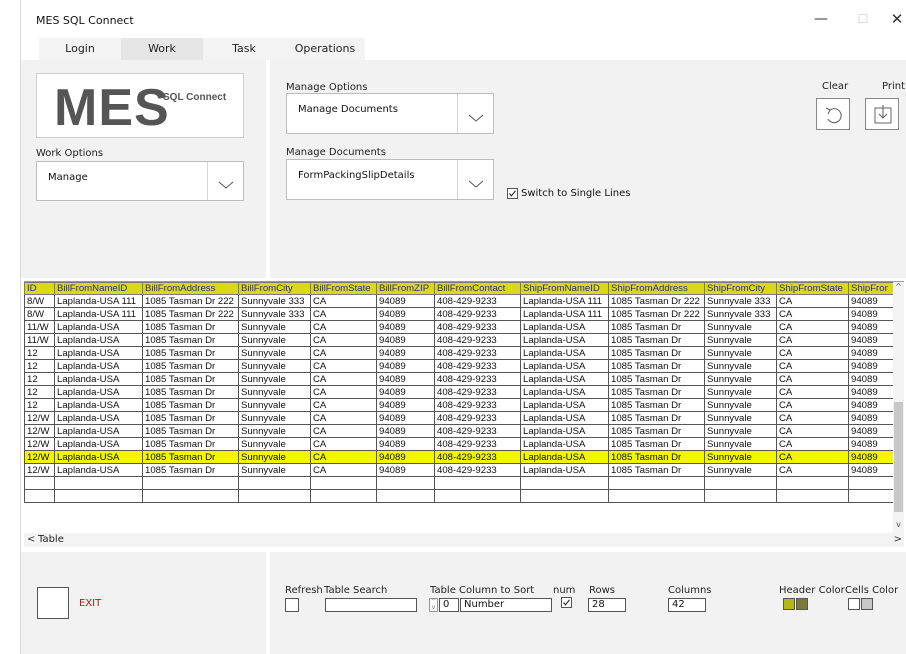 This screenshot has width=906, height=654. I want to click on sort-index-field: 0, so click(449, 605).